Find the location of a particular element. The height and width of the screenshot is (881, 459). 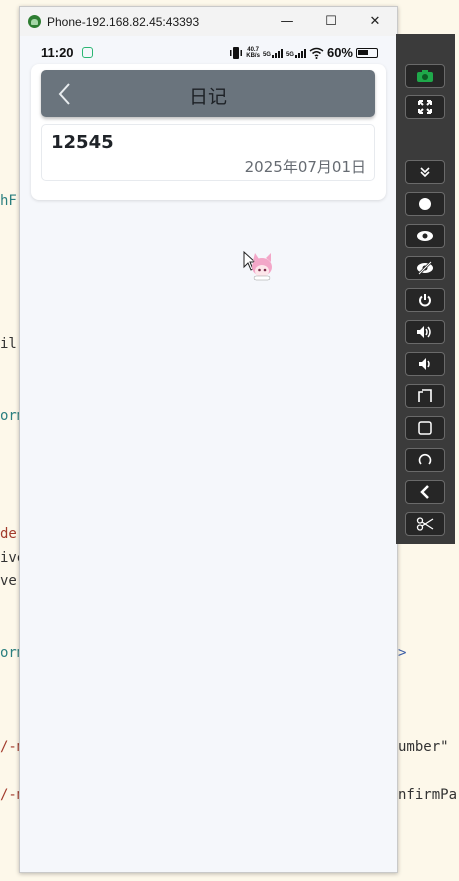

hide-icon is located at coordinates (425, 268).